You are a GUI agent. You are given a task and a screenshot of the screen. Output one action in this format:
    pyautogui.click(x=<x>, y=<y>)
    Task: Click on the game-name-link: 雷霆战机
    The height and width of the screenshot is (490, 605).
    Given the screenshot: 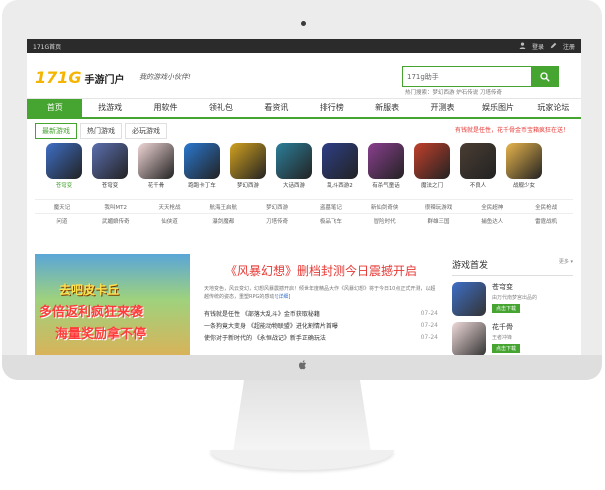 What is the action you would take?
    pyautogui.click(x=546, y=221)
    